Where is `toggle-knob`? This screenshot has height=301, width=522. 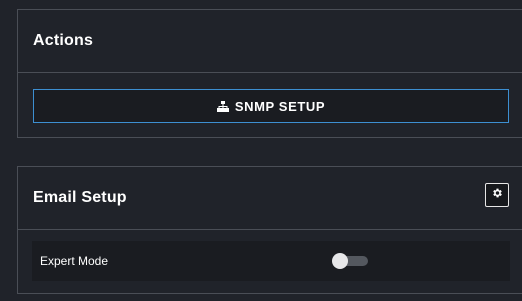
toggle-knob is located at coordinates (340, 261).